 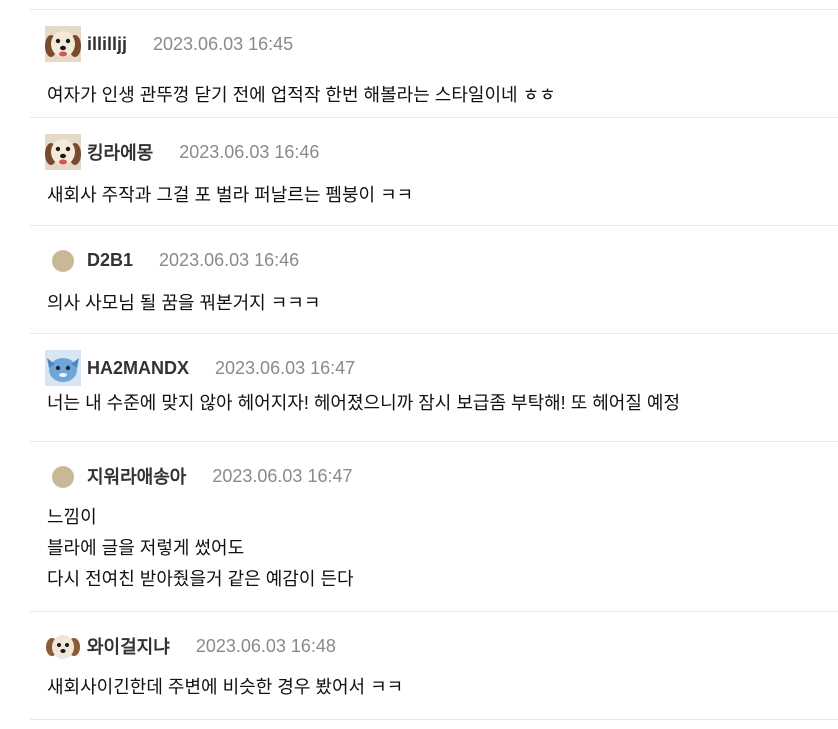 I want to click on comment-nickname: illilljj, so click(x=107, y=44).